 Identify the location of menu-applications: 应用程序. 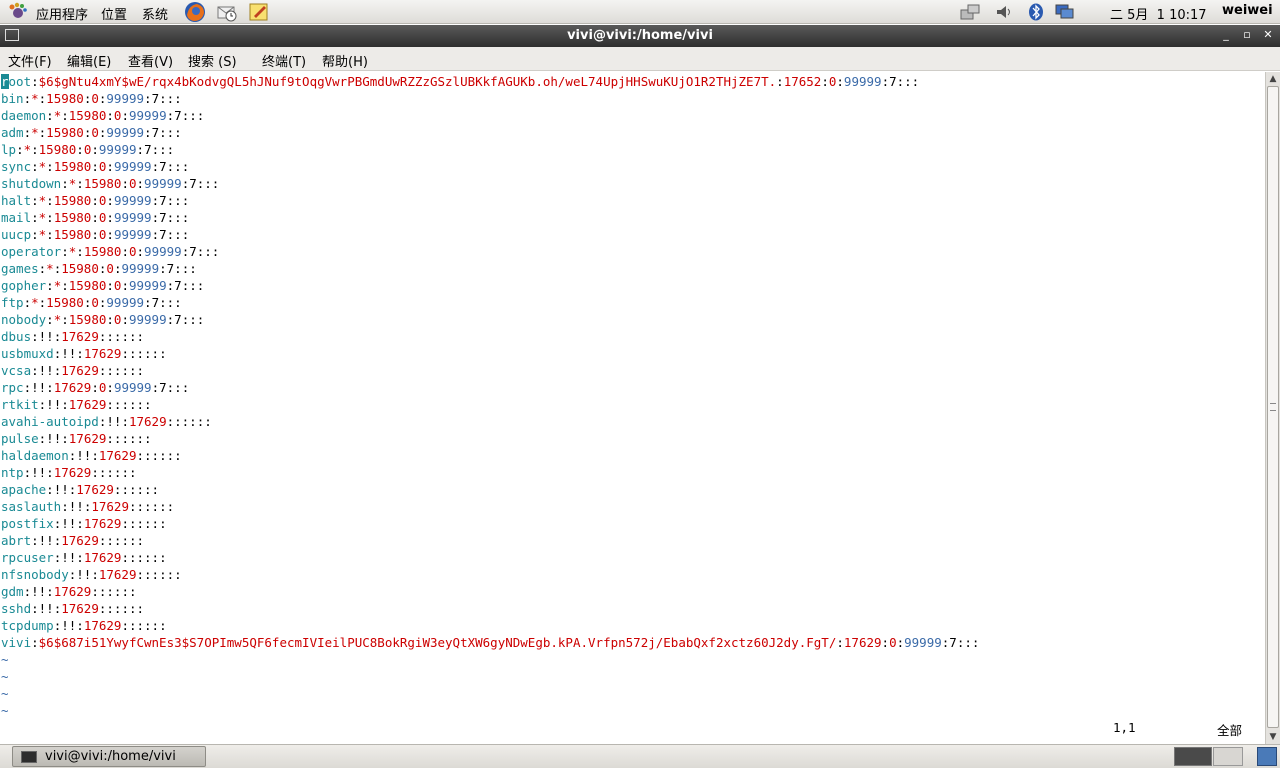
(62, 13).